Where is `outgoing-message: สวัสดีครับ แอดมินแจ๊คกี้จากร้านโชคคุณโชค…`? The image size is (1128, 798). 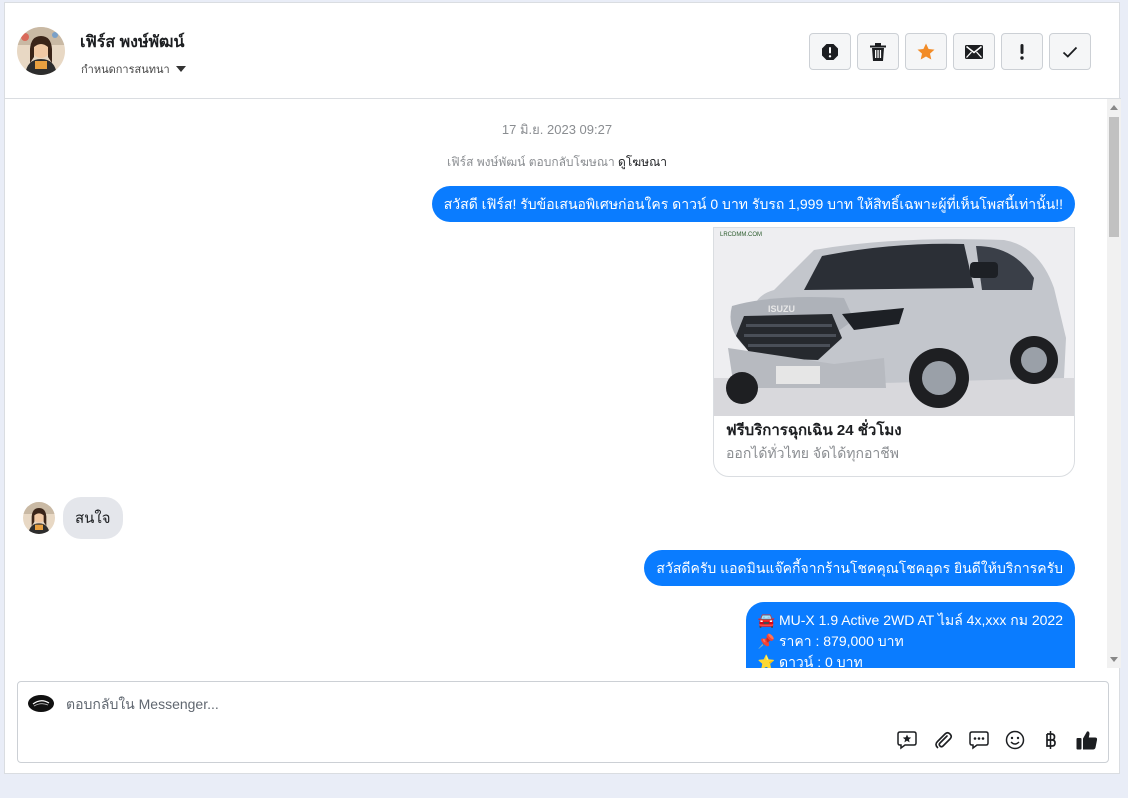
outgoing-message: สวัสดีครับ แอดมินแจ๊คกี้จากร้านโชคคุณโชค… is located at coordinates (859, 568).